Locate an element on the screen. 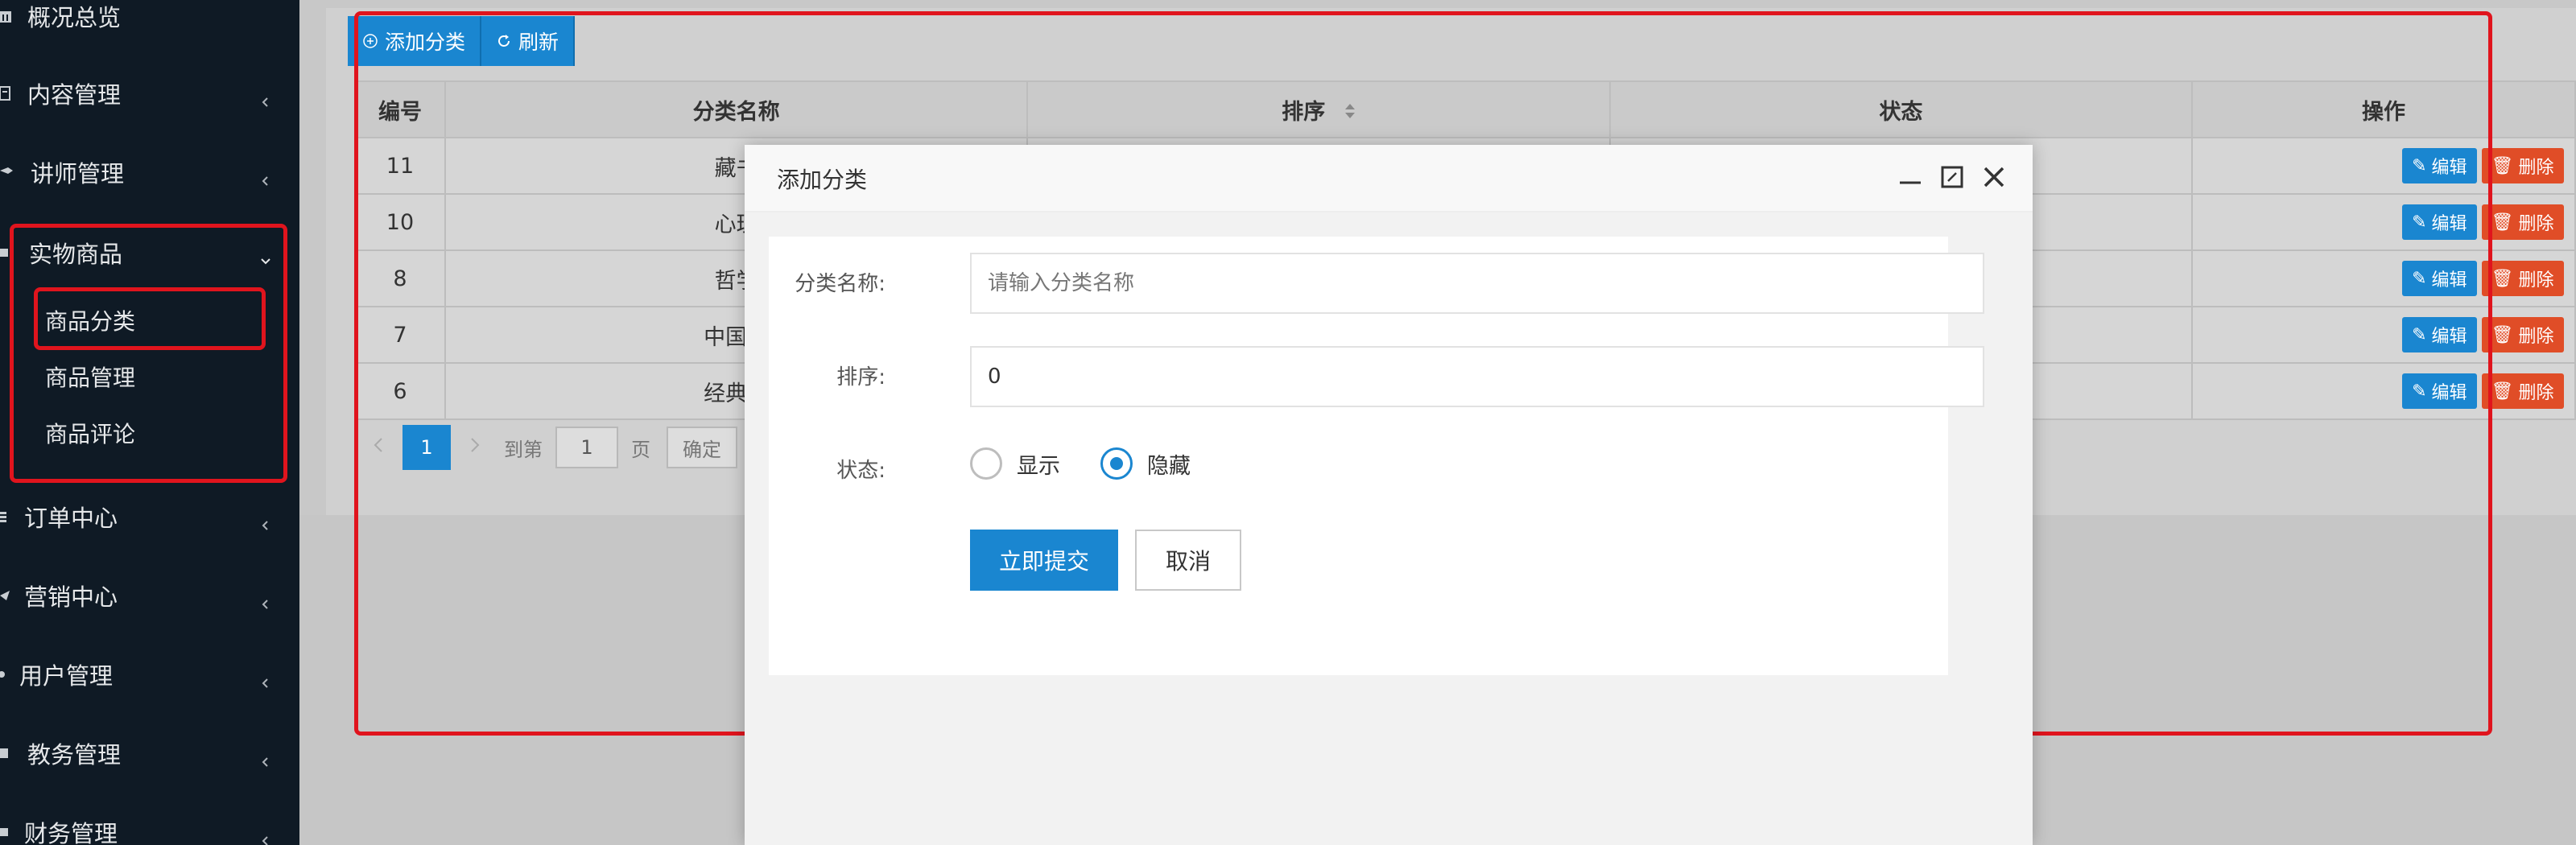 Image resolution: width=2576 pixels, height=845 pixels. sidebar-item-orders: 订单中心 is located at coordinates (149, 516).